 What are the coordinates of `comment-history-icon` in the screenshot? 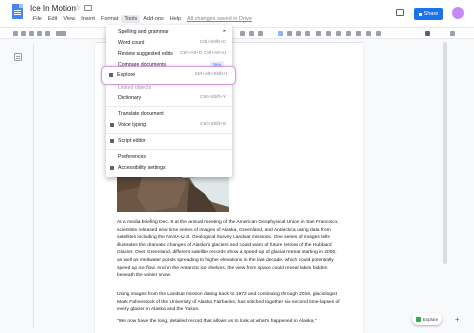 It's located at (400, 12).